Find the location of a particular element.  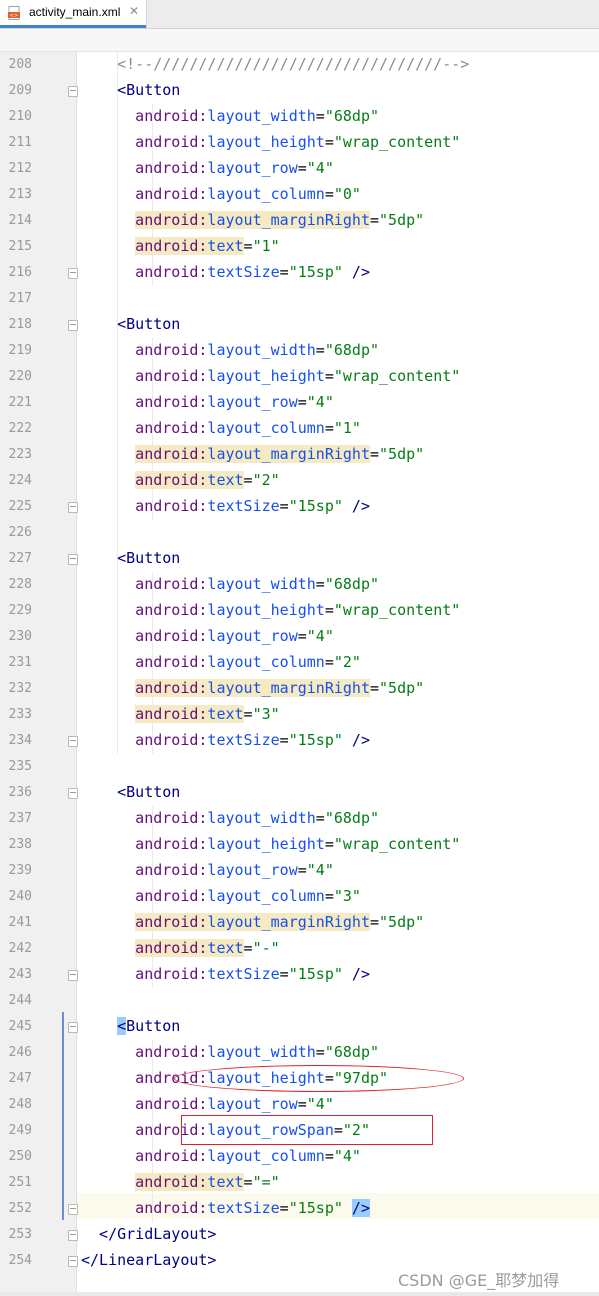

code-line: 214 android:layout_marginRight="5dp" is located at coordinates (299, 221).